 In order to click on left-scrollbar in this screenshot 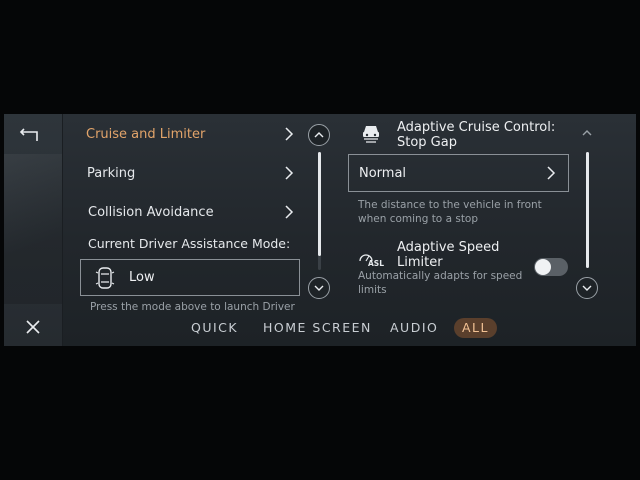, I will do `click(320, 213)`.